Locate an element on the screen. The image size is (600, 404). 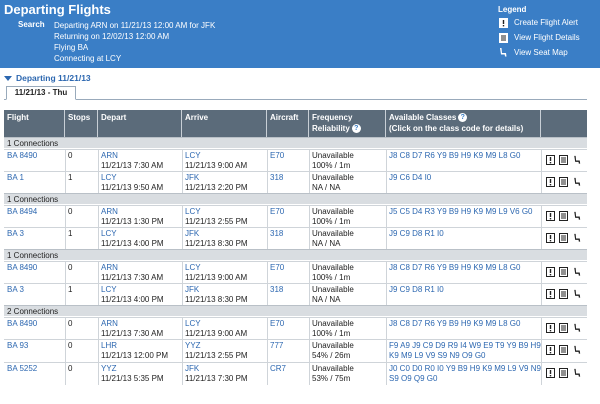
legend-seat-map: View Seat Map is located at coordinates (548, 52).